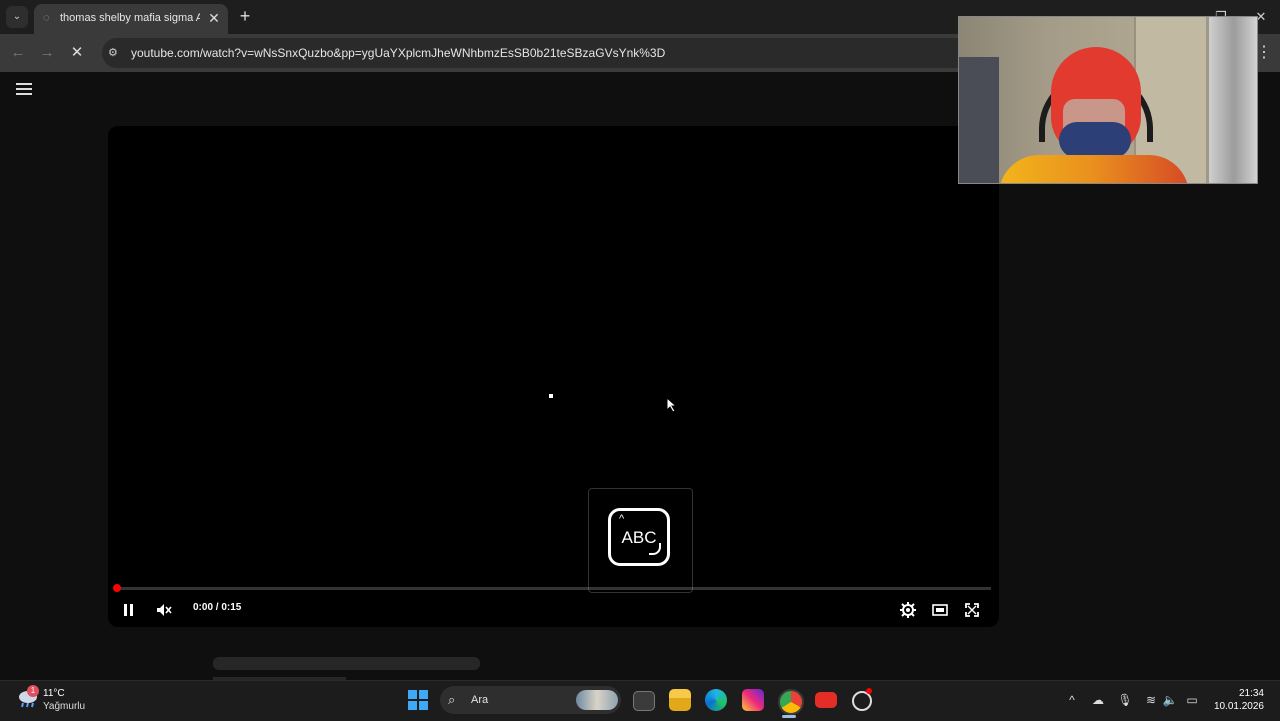  What do you see at coordinates (551, 396) in the screenshot?
I see `loading-indicator` at bounding box center [551, 396].